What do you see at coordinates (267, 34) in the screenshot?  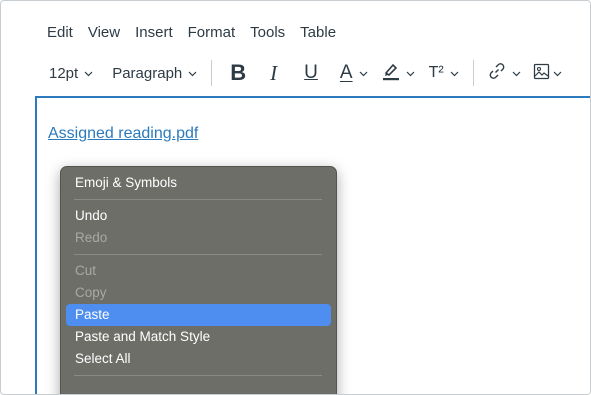 I see `menu-tools: Tools` at bounding box center [267, 34].